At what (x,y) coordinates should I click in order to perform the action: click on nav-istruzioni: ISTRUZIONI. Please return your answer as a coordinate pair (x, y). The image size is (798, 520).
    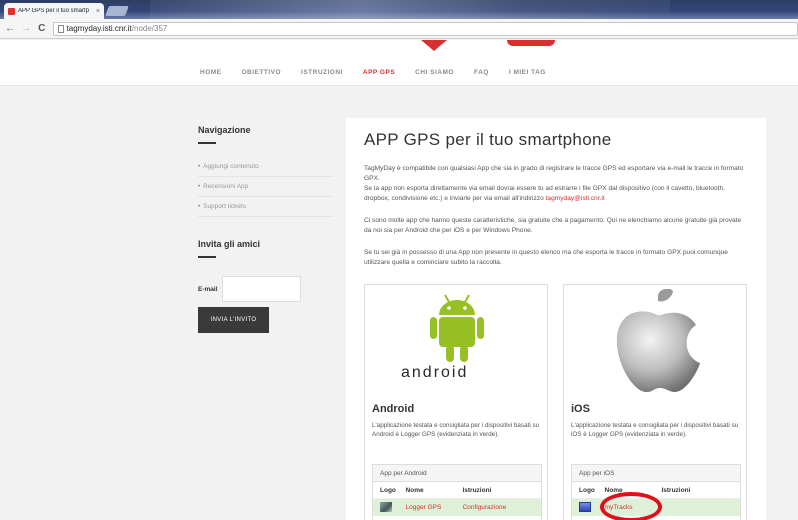
    Looking at the image, I should click on (322, 72).